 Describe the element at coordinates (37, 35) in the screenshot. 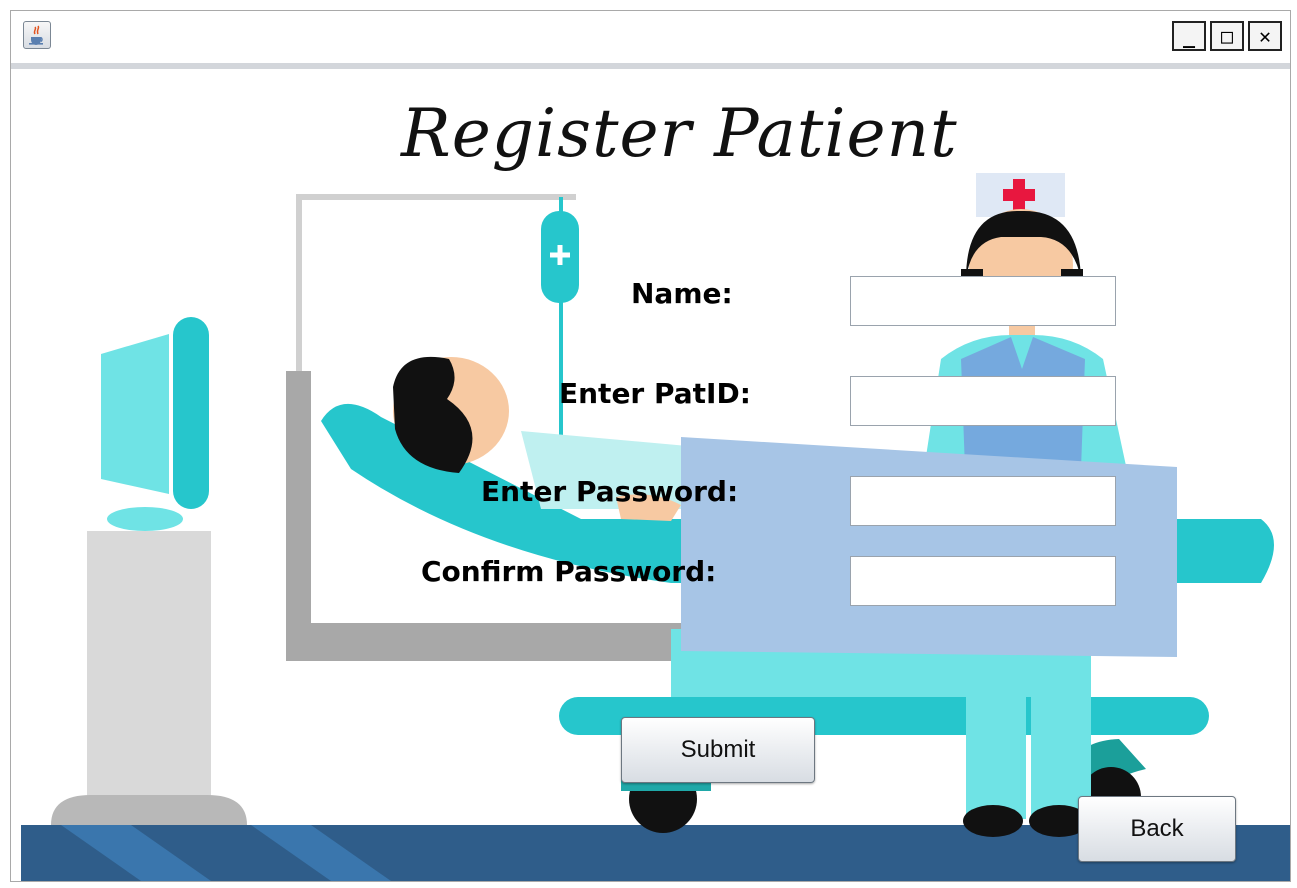

I see `java-cup-icon` at that location.